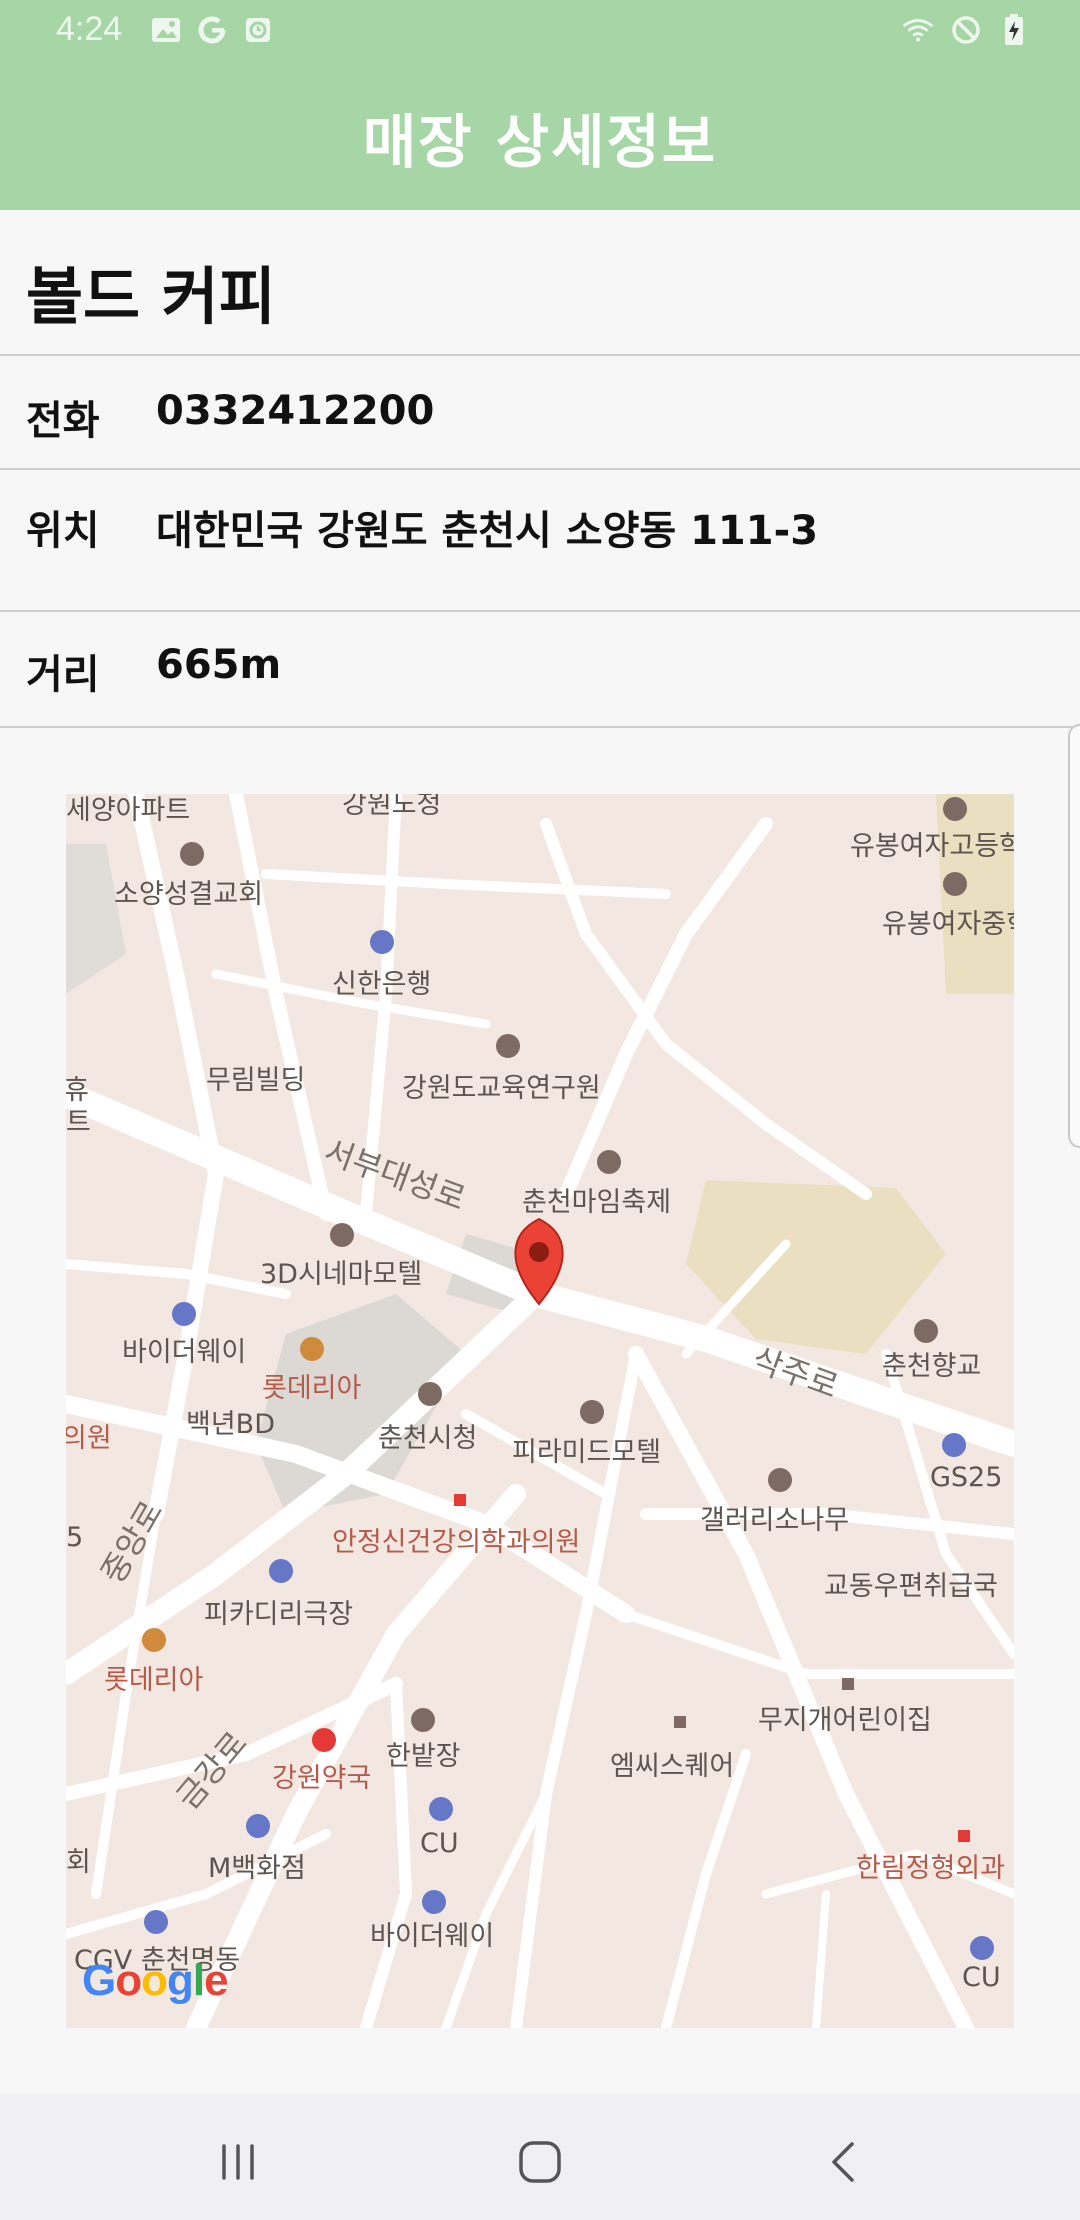  I want to click on distance-value: 665m, so click(219, 665).